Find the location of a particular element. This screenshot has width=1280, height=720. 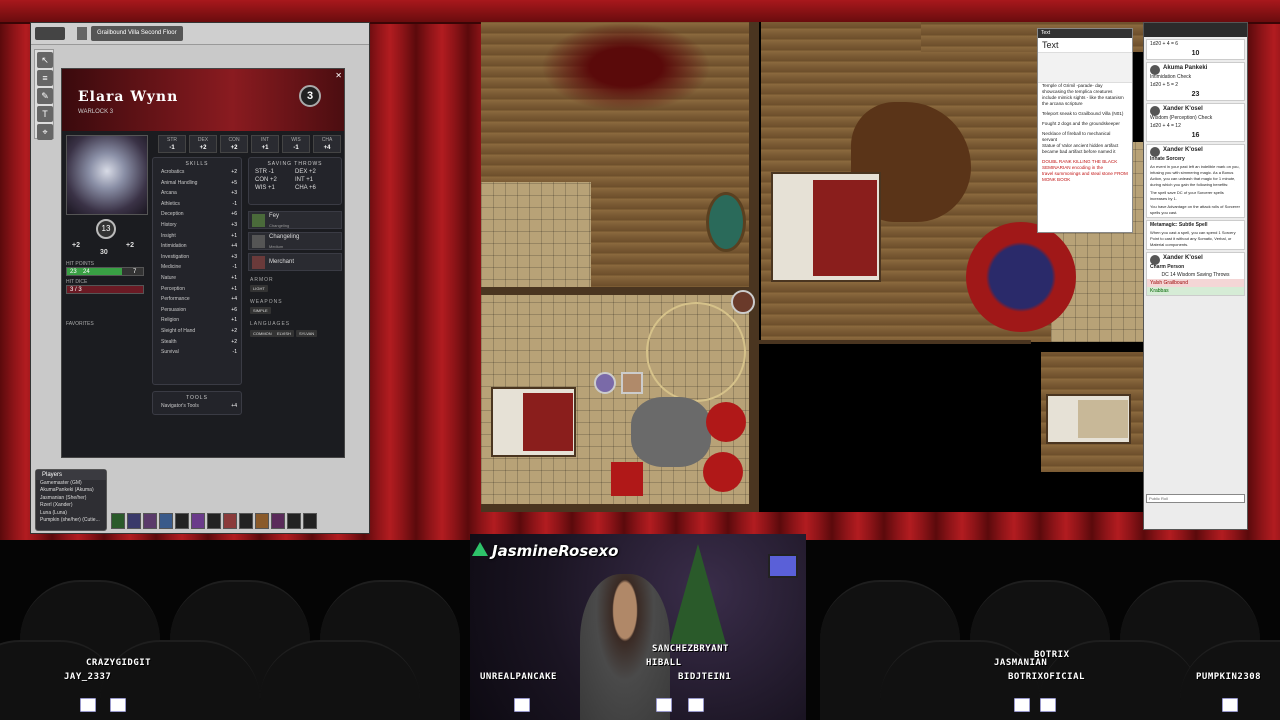

text-tool-icon: T is located at coordinates (45, 114).